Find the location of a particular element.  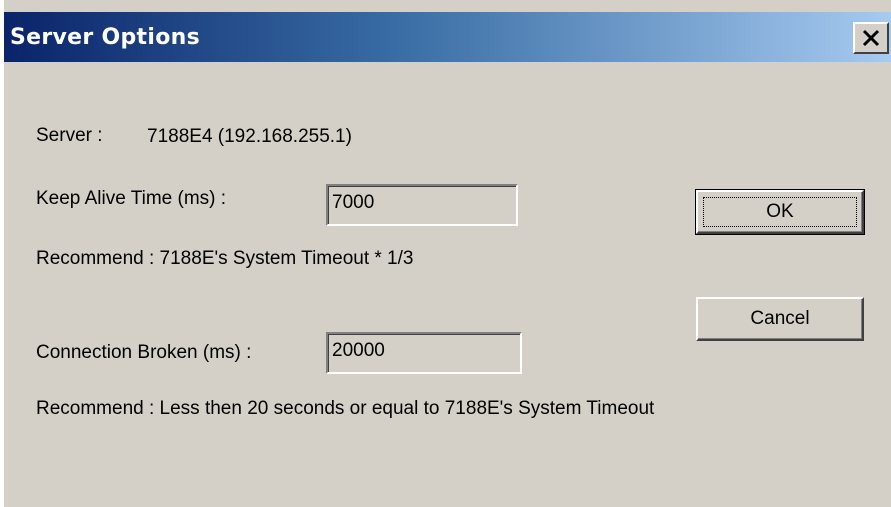

connection-broken-input: 20000 is located at coordinates (424, 353).